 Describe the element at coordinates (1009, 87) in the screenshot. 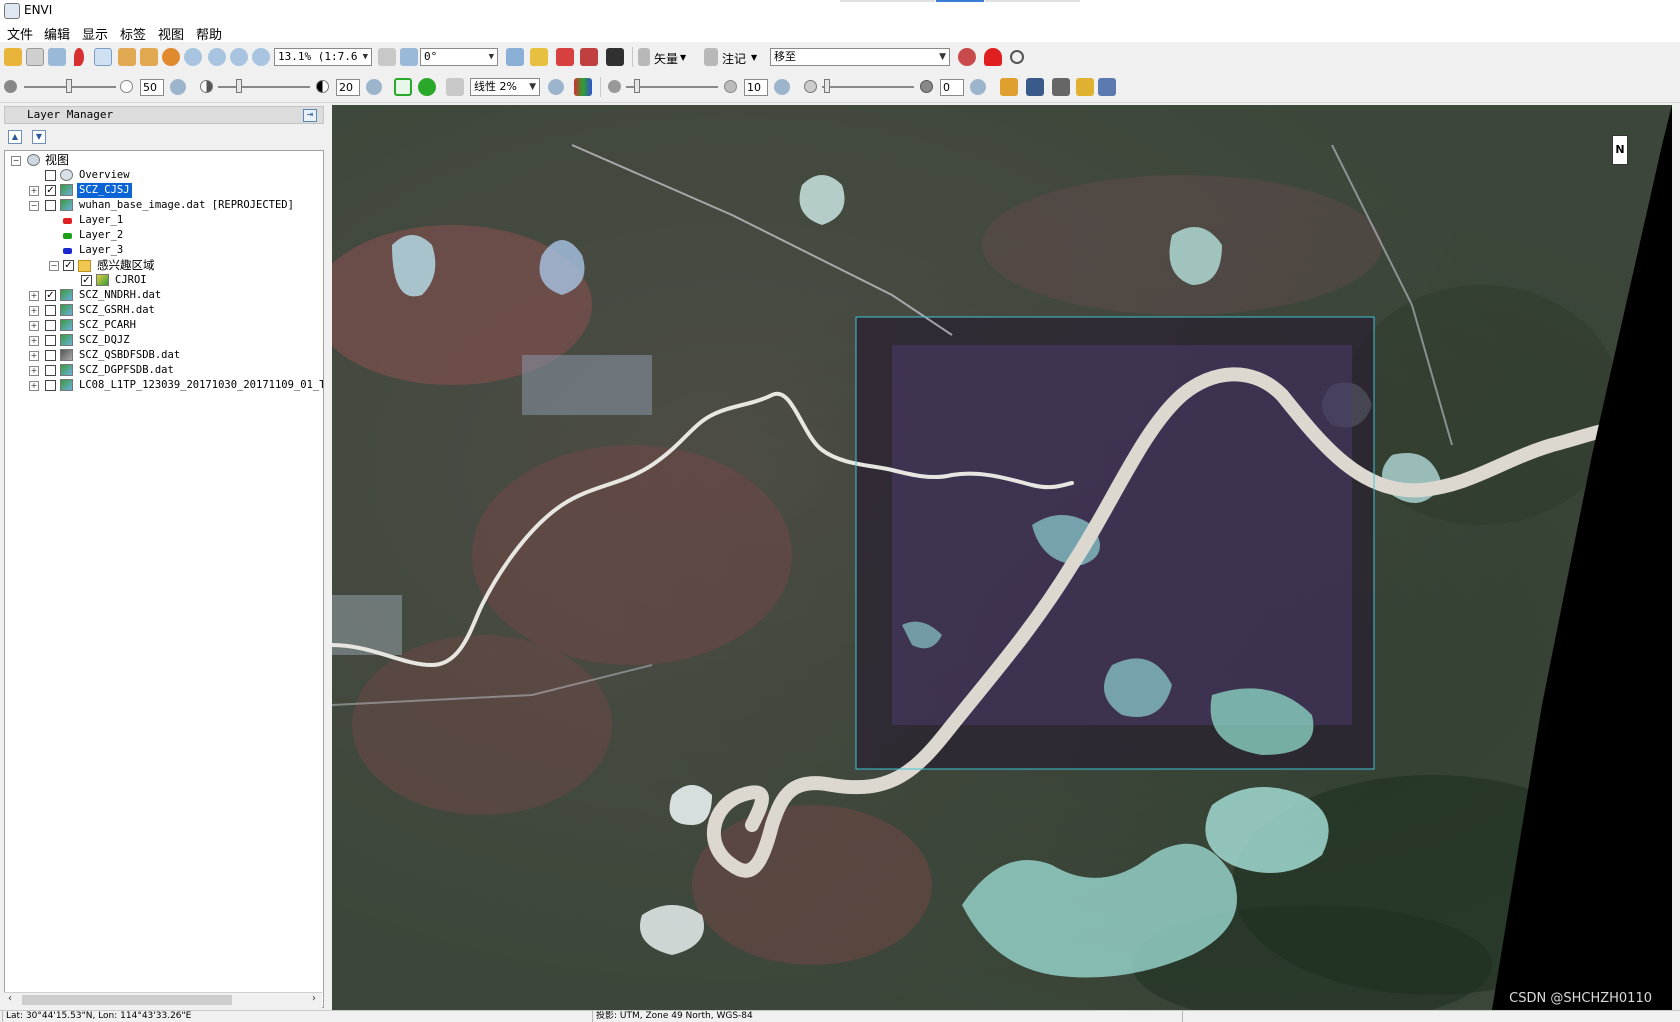

I see `histogram-icon` at that location.